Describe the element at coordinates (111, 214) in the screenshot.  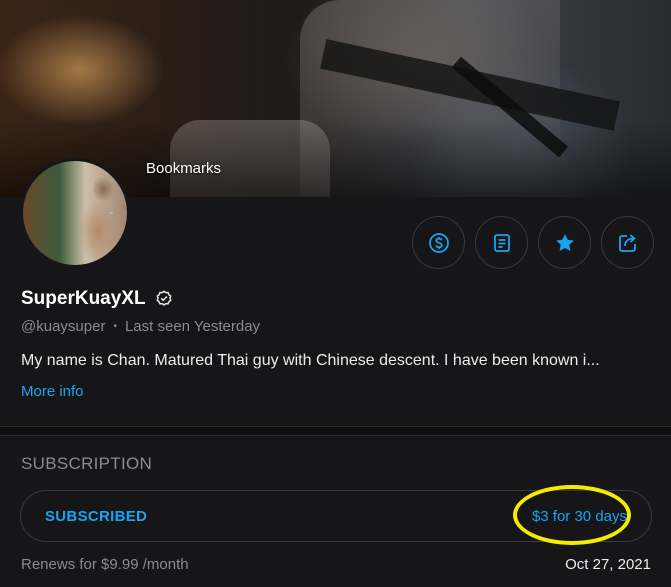
I see `avatar-watermark: ~` at that location.